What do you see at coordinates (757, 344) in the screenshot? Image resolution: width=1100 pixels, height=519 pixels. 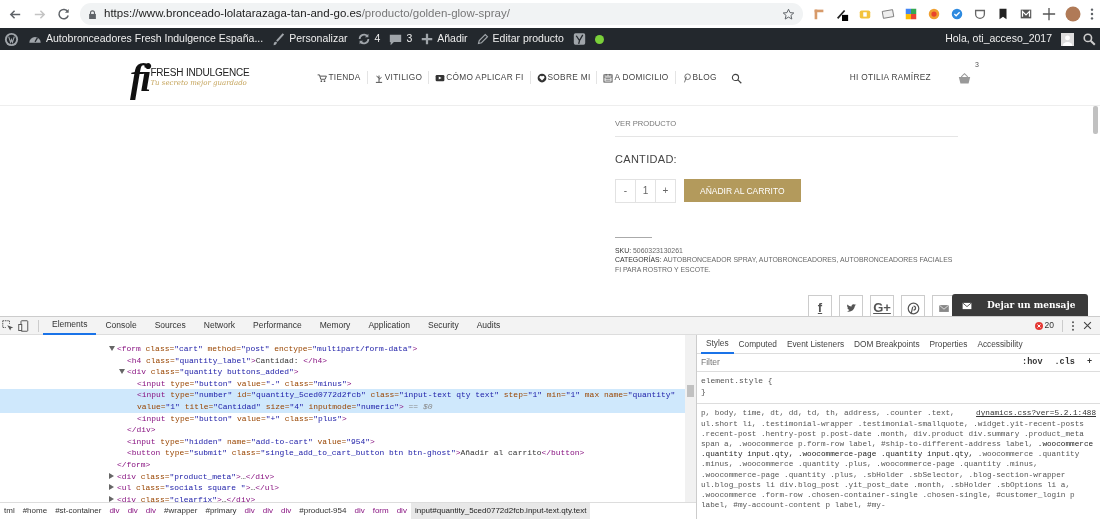 I see `panel-tab: Computed` at bounding box center [757, 344].